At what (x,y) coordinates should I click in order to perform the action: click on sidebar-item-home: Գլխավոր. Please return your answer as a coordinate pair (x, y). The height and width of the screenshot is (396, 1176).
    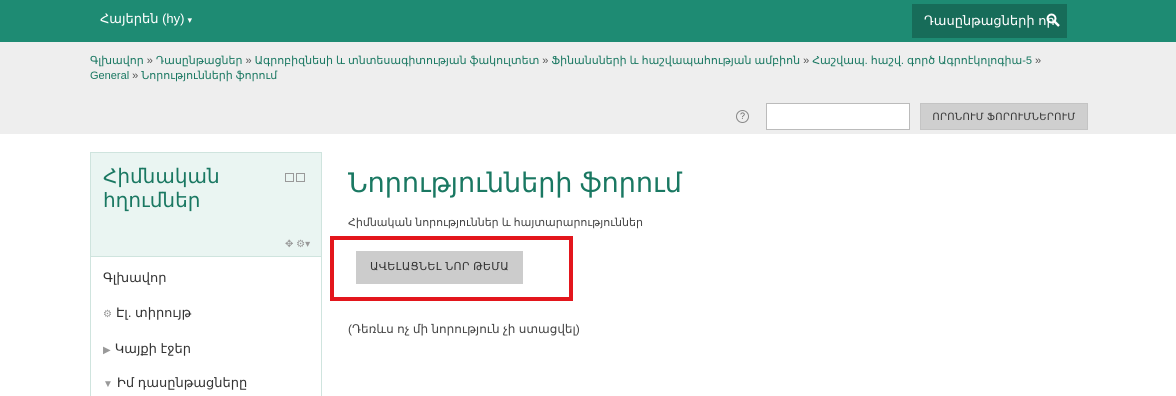
    Looking at the image, I should click on (134, 278).